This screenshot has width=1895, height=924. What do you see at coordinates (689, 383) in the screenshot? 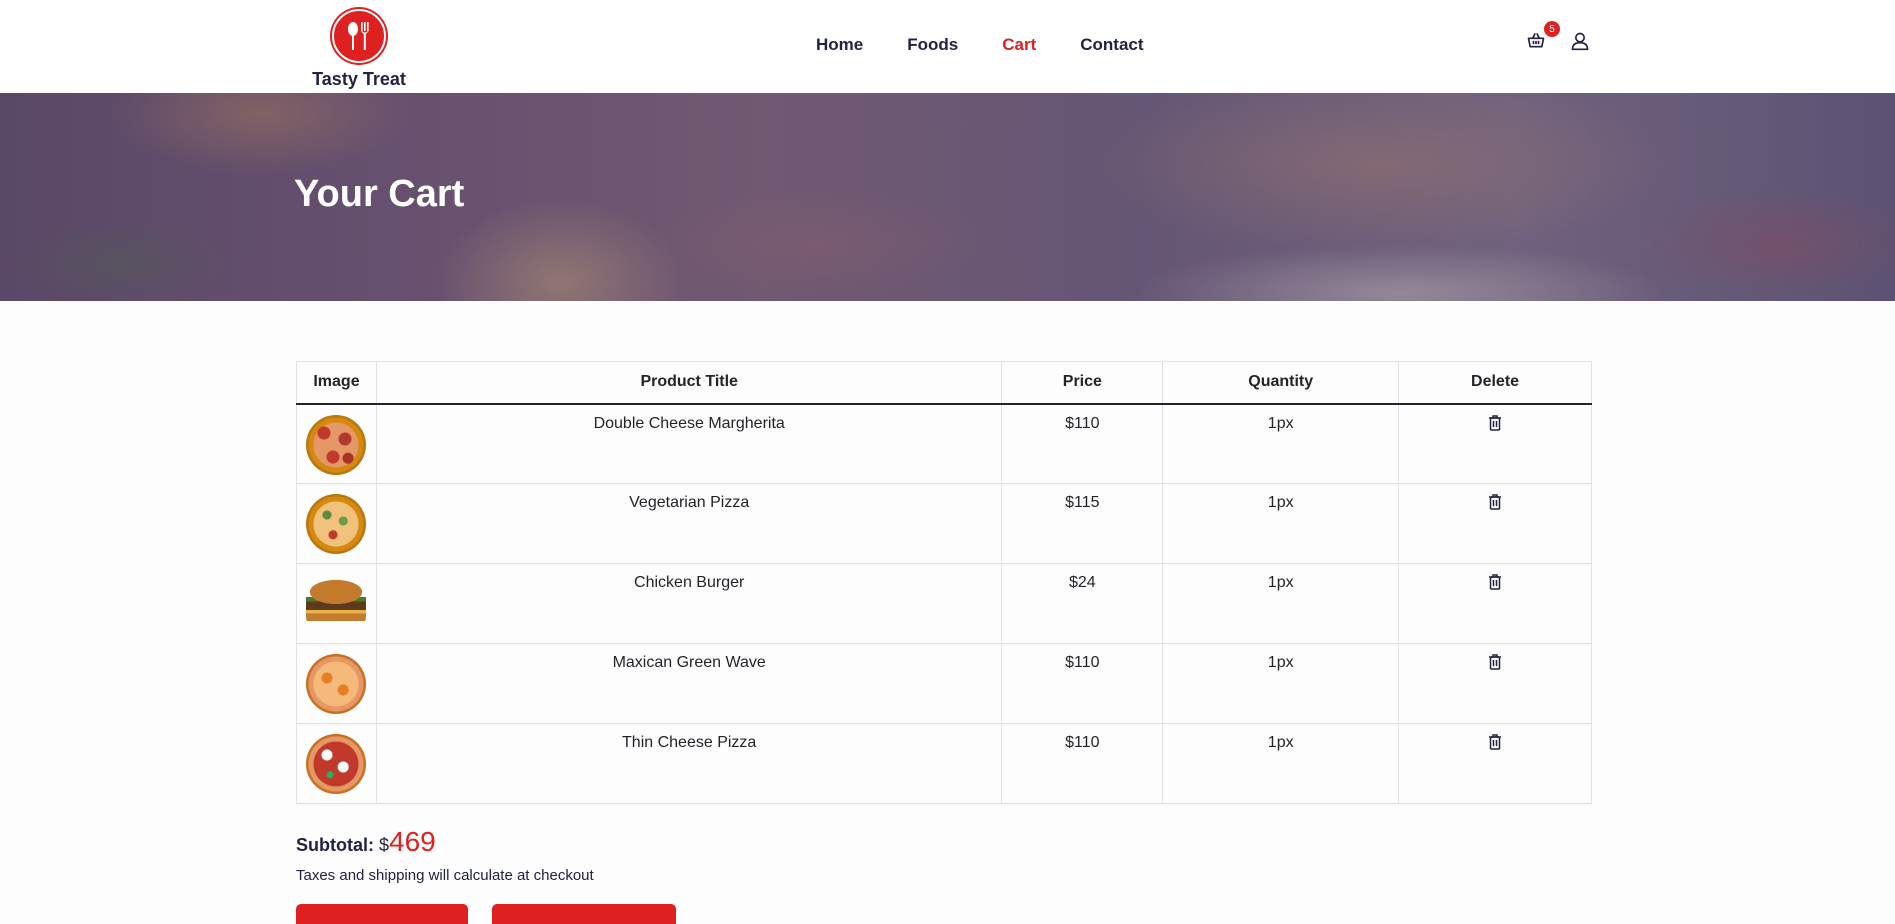
I see `header-product-title: Product Title` at bounding box center [689, 383].